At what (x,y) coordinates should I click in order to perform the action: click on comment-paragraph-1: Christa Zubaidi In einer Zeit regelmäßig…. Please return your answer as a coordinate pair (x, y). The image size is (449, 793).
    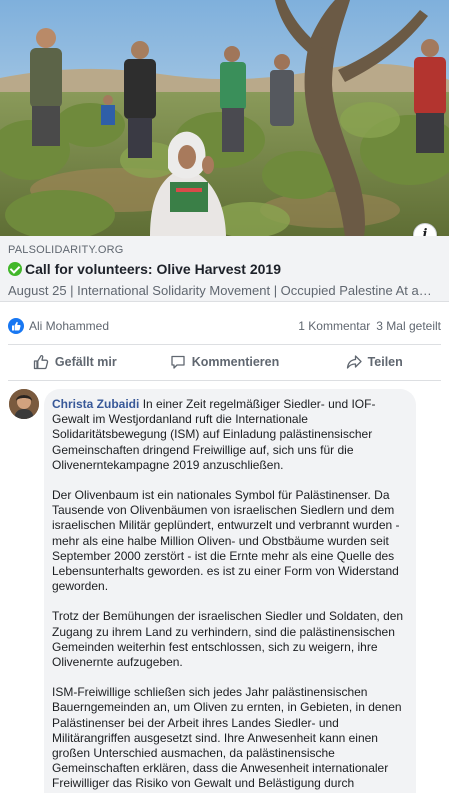
    Looking at the image, I should click on (229, 435).